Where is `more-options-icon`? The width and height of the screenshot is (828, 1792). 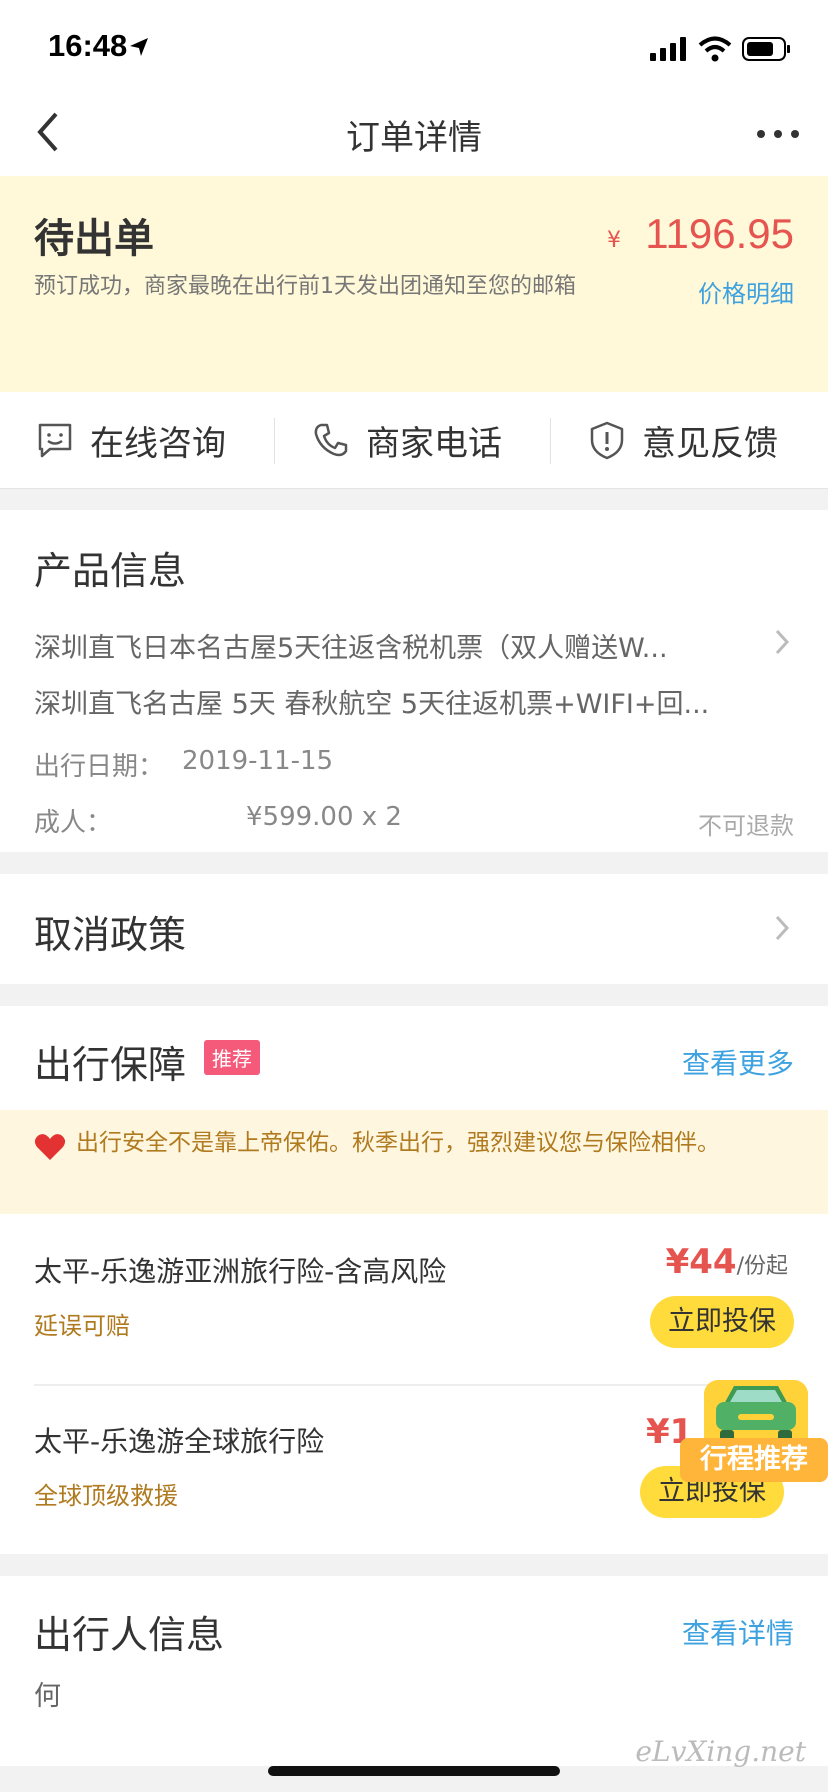
more-options-icon is located at coordinates (778, 134).